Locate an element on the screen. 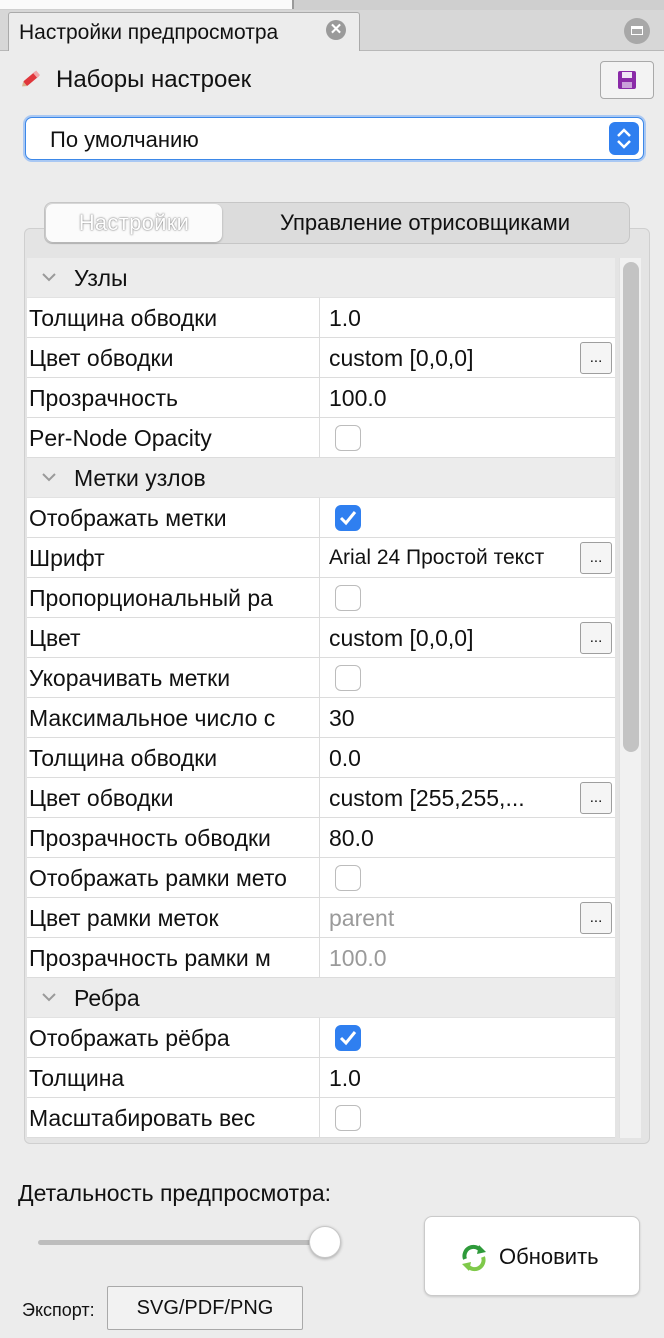 The width and height of the screenshot is (664, 1338). export-label: Экспорт: is located at coordinates (58, 1310).